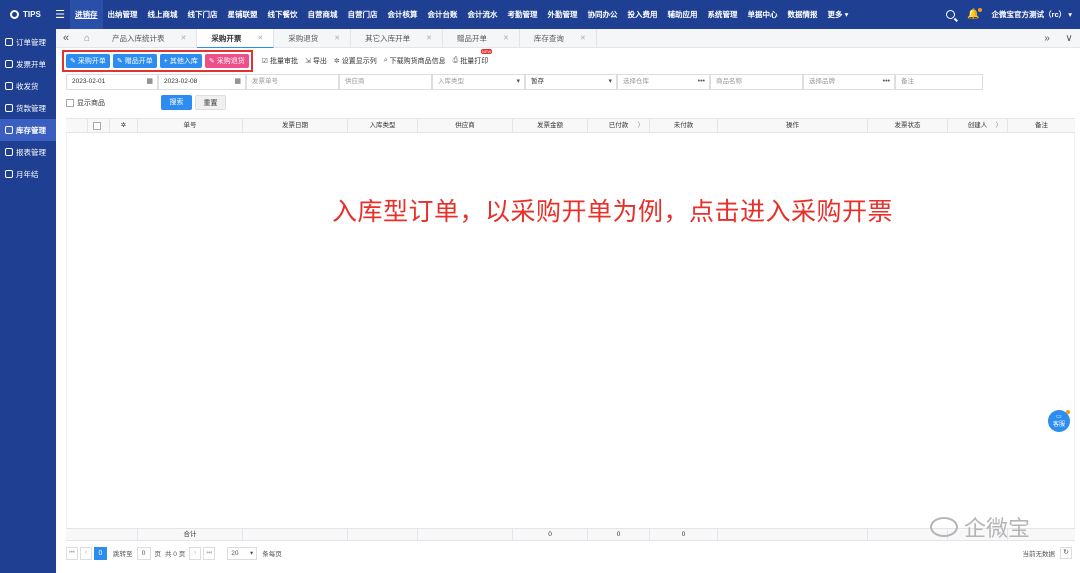 Image resolution: width=1080 pixels, height=573 pixels. Describe the element at coordinates (683, 14) in the screenshot. I see `nav-aux: 辅助应用` at that location.